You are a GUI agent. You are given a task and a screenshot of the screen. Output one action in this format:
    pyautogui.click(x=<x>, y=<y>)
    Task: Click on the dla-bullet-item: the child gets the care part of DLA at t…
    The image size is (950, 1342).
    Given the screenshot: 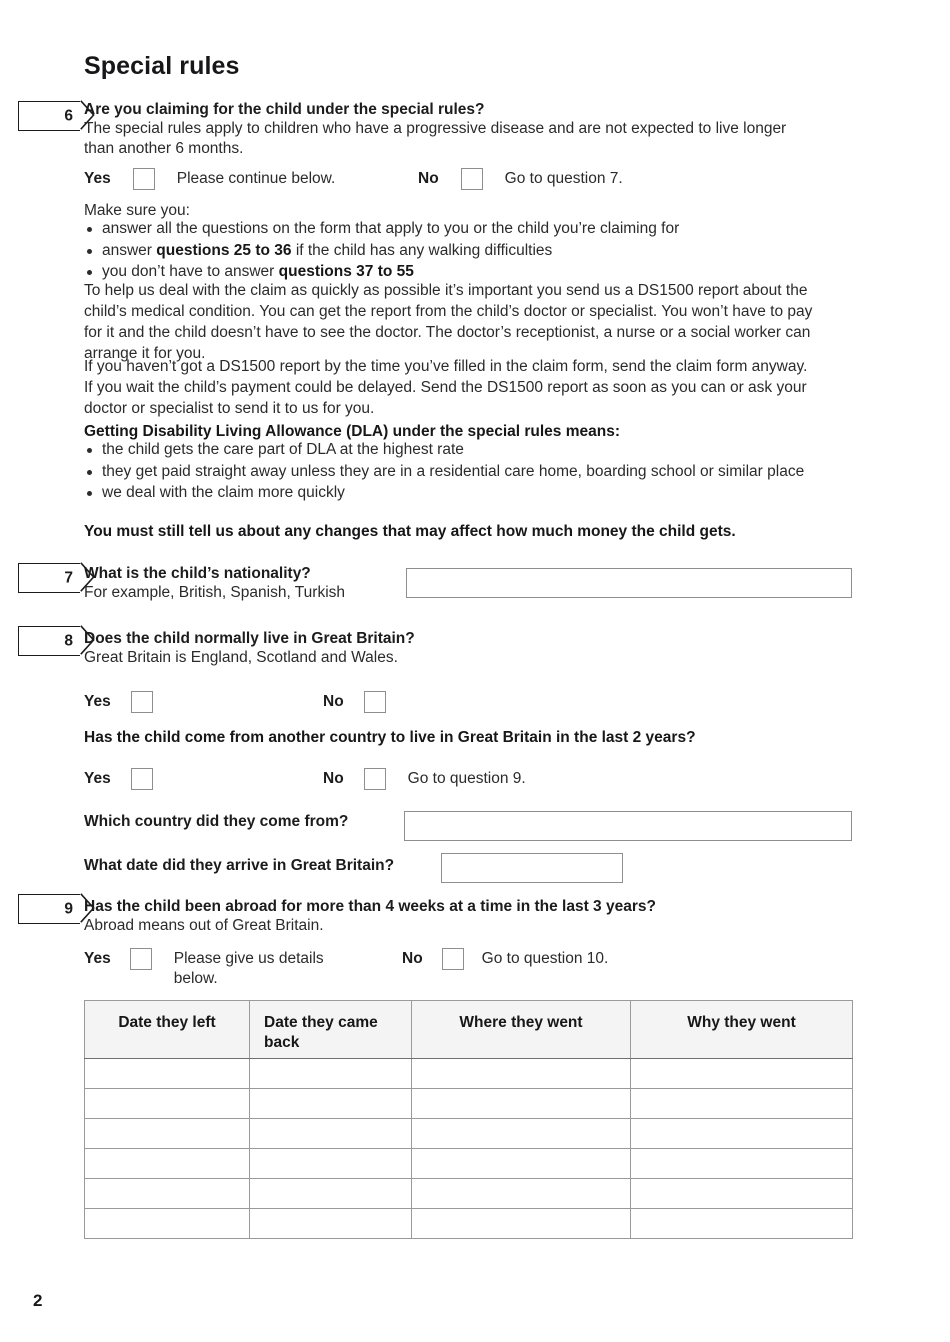 What is the action you would take?
    pyautogui.click(x=464, y=450)
    